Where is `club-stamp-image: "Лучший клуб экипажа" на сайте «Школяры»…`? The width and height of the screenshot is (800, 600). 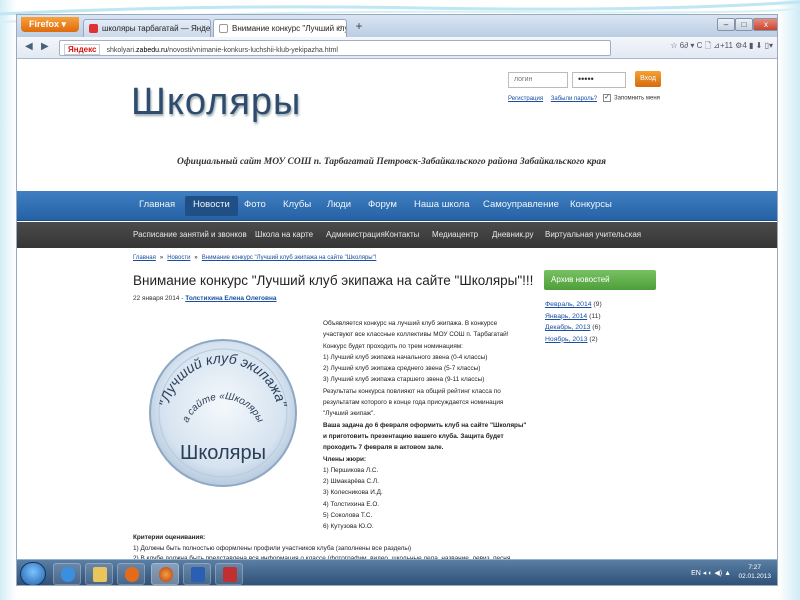 club-stamp-image: "Лучший клуб экипажа" на сайте «Школяры»… is located at coordinates (222, 412).